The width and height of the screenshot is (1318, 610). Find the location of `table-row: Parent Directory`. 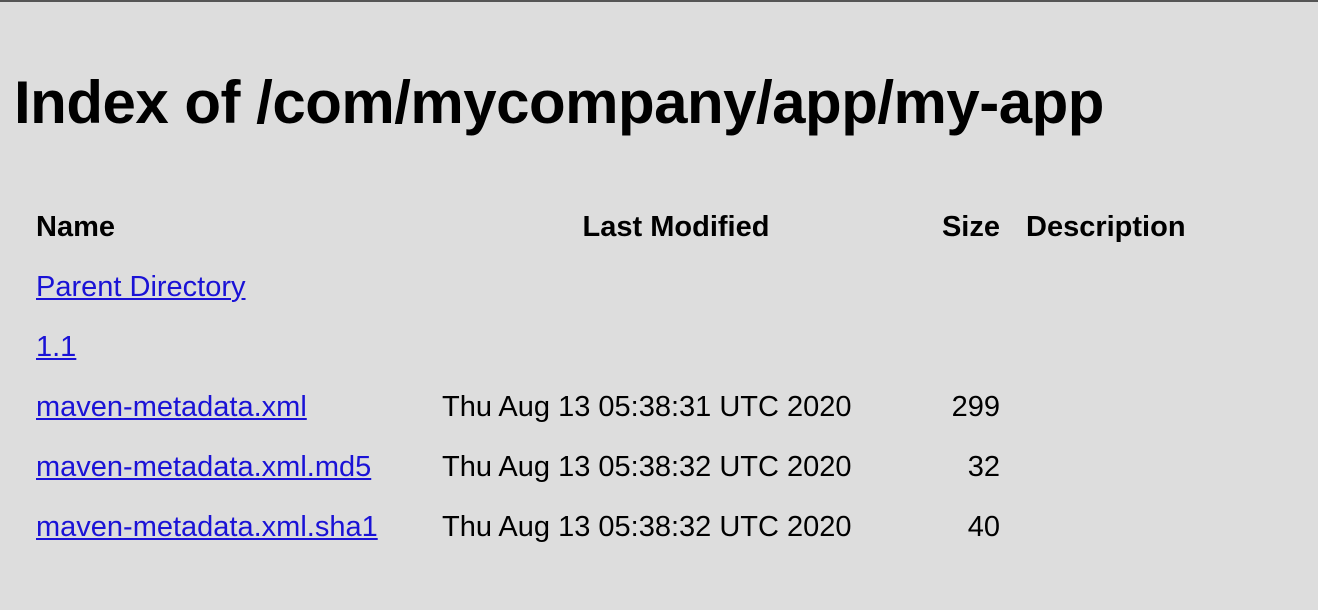

table-row: Parent Directory is located at coordinates (640, 287).